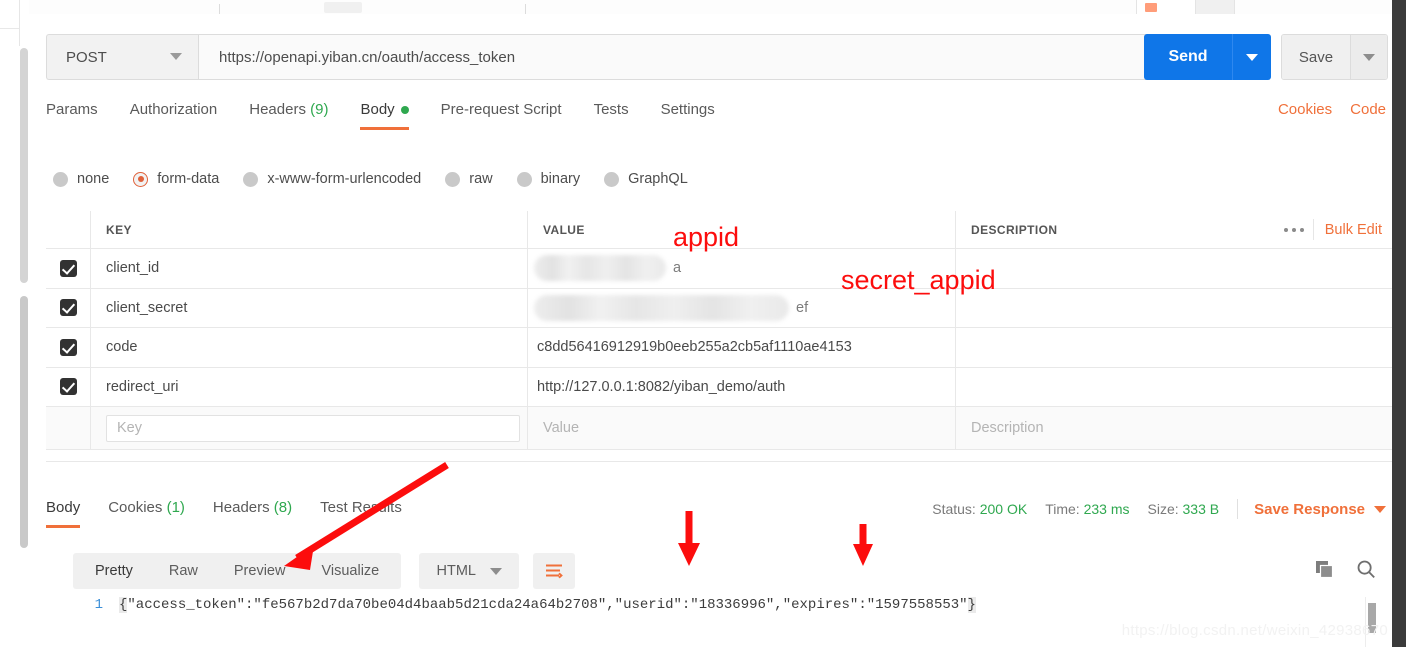 The height and width of the screenshot is (647, 1406). I want to click on search-icon, so click(1366, 569).